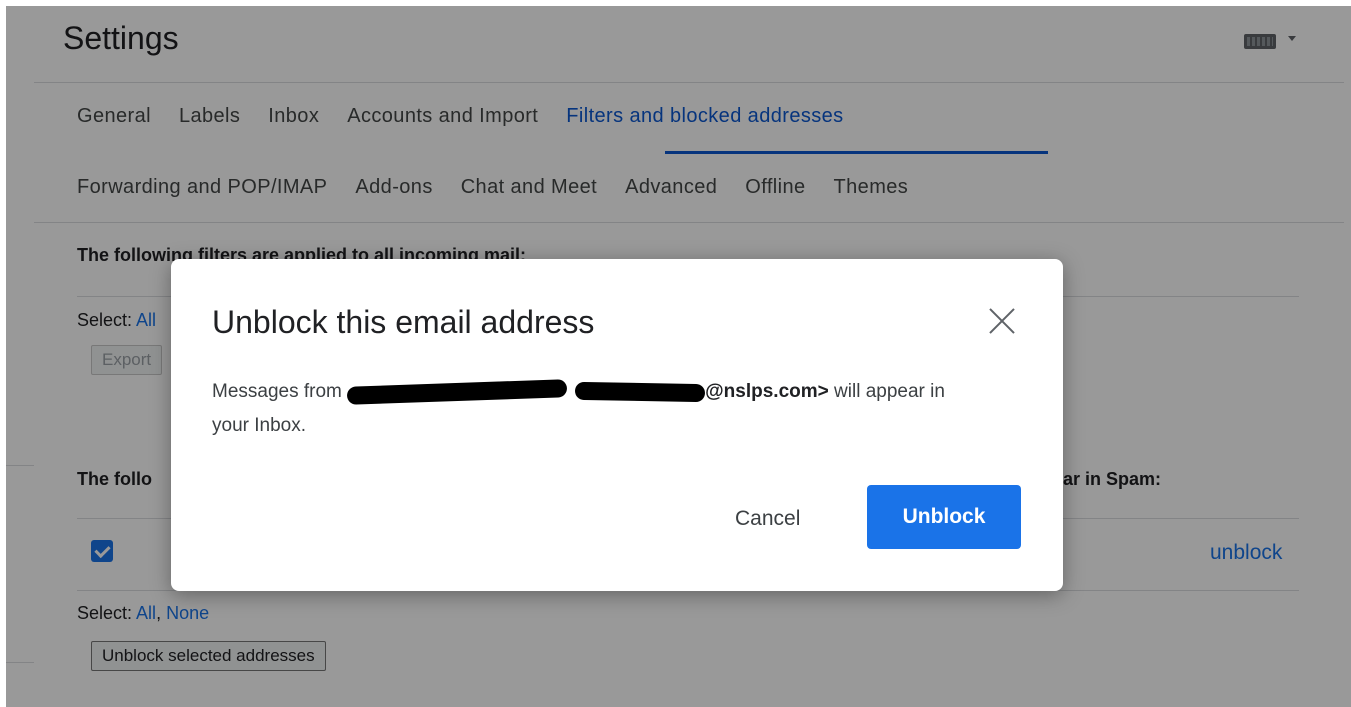 The image size is (1351, 707). What do you see at coordinates (767, 519) in the screenshot?
I see `cancel-button: Cancel` at bounding box center [767, 519].